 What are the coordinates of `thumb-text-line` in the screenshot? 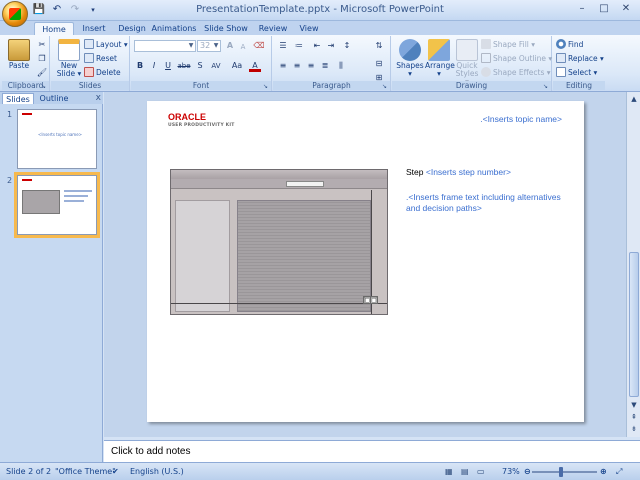 It's located at (76, 196).